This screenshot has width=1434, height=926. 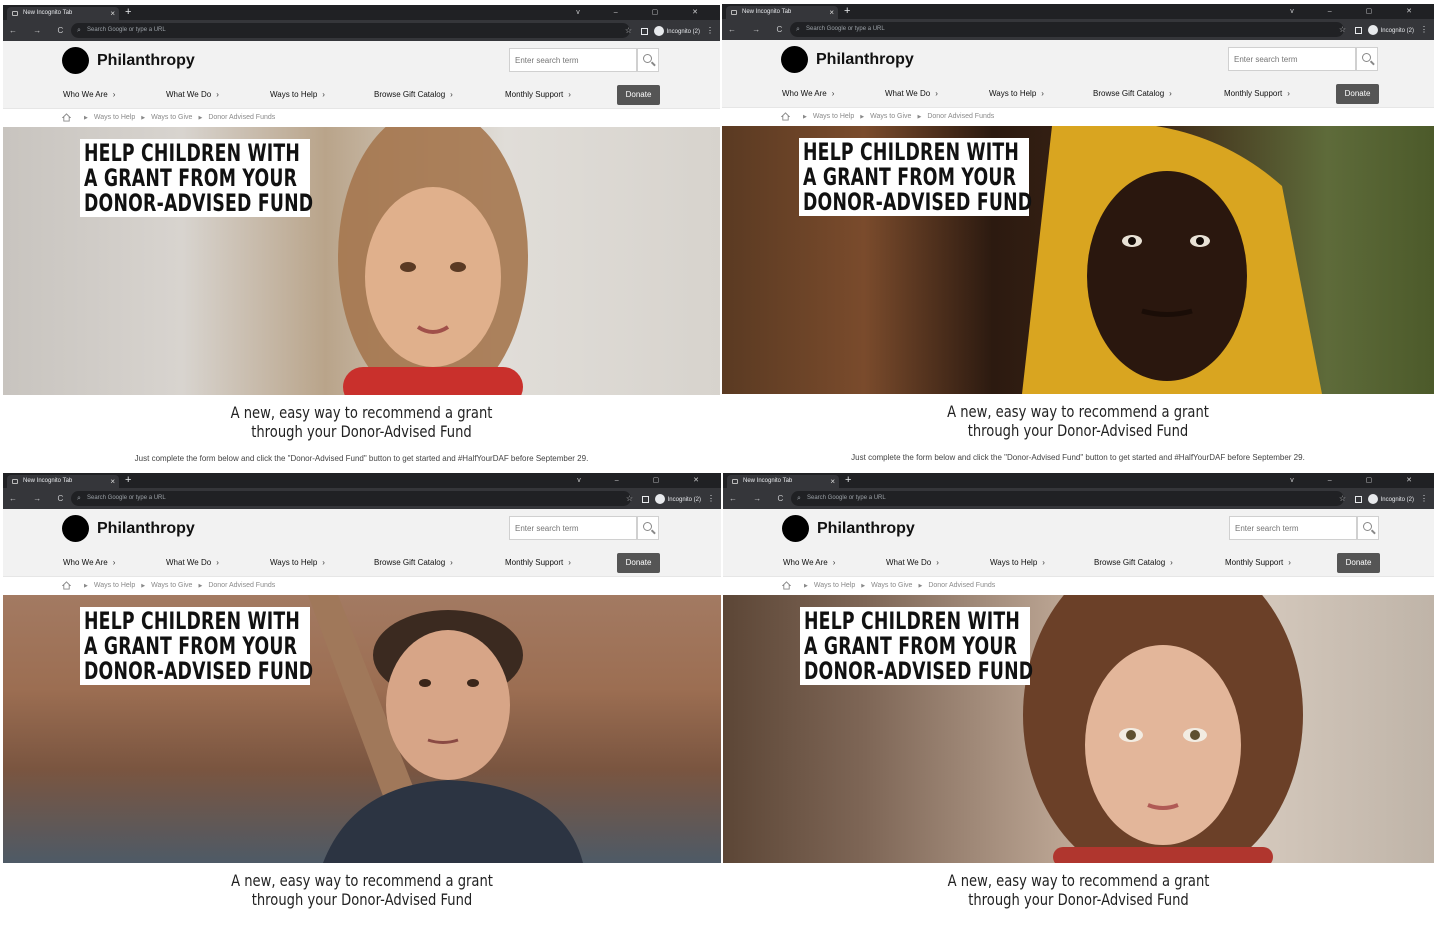 I want to click on subhead-line: through your Donor-Advised Fund, so click(x=361, y=431).